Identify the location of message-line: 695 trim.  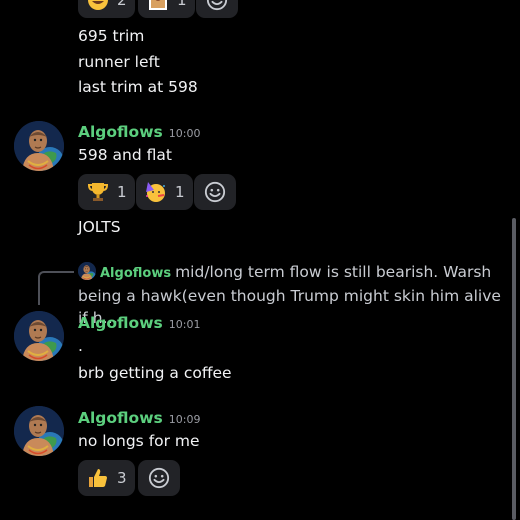
(111, 36).